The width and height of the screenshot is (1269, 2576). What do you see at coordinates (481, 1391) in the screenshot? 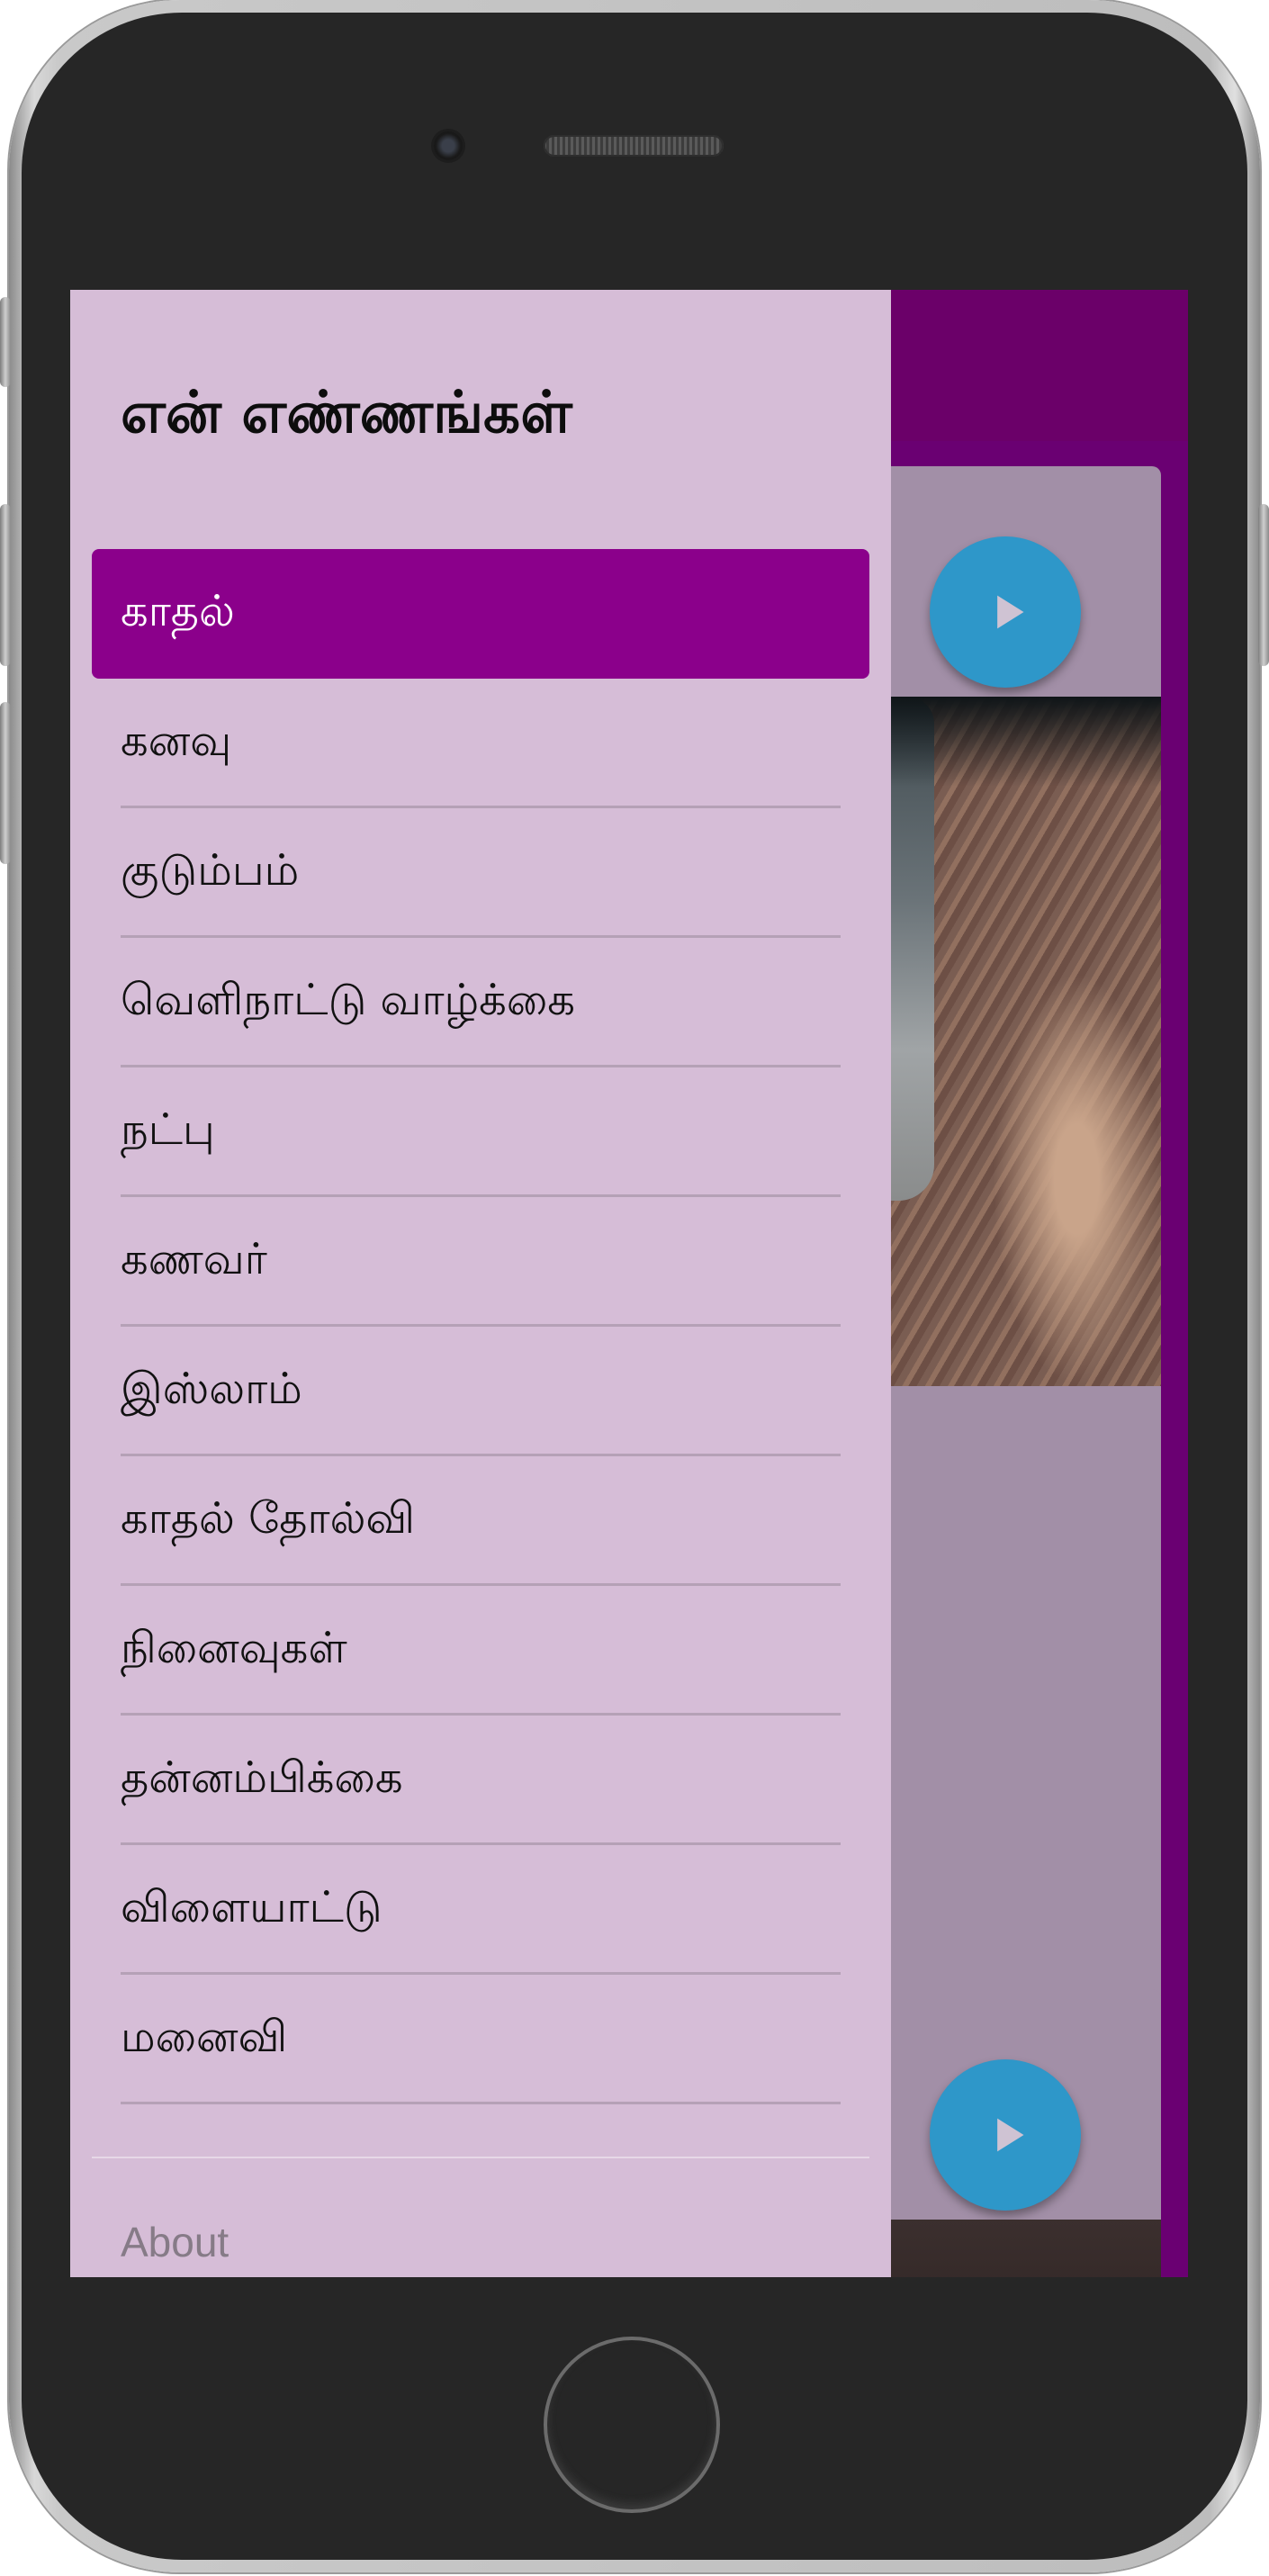
I see `menu-item-islam: இஸ்லாம்` at bounding box center [481, 1391].